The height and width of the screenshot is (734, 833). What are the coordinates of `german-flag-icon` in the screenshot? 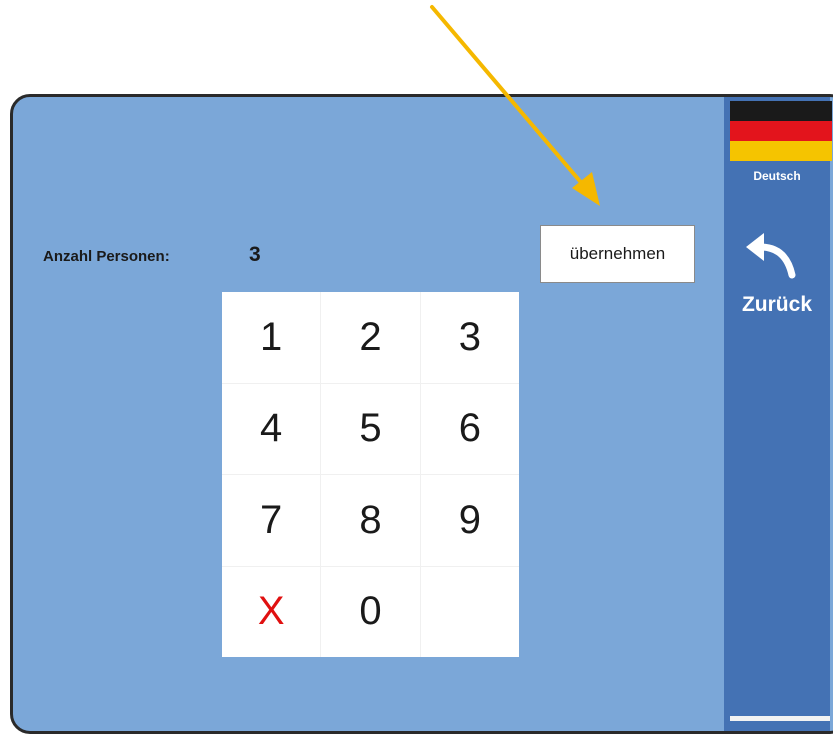 It's located at (781, 131).